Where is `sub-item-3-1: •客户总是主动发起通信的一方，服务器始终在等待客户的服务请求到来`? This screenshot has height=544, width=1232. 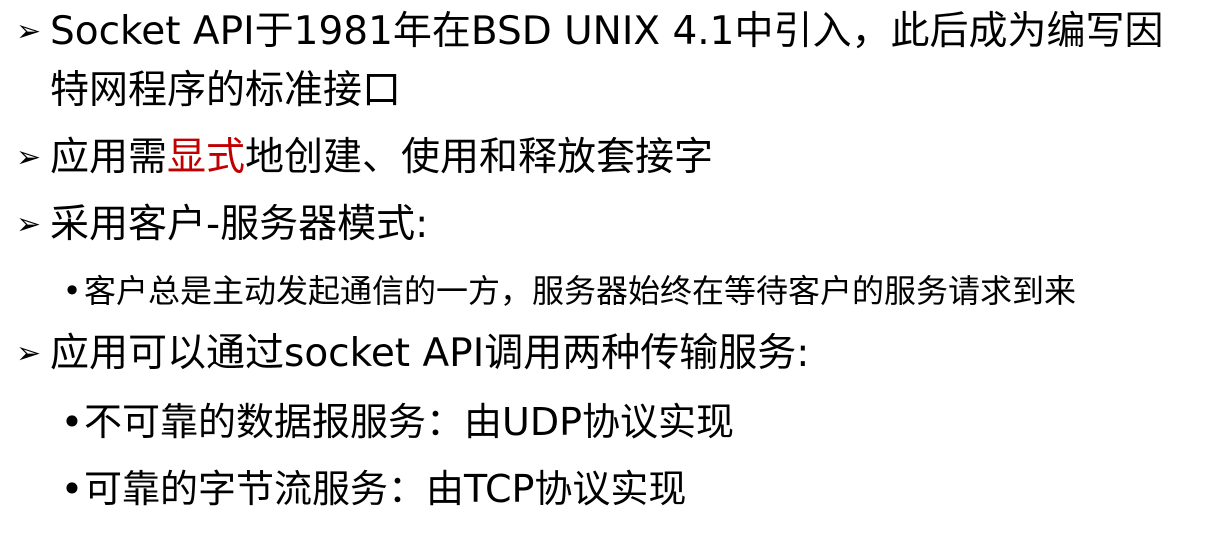
sub-item-3-1: •客户总是主动发起通信的一方，服务器始终在等待客户的服务请求到来 is located at coordinates (568, 291).